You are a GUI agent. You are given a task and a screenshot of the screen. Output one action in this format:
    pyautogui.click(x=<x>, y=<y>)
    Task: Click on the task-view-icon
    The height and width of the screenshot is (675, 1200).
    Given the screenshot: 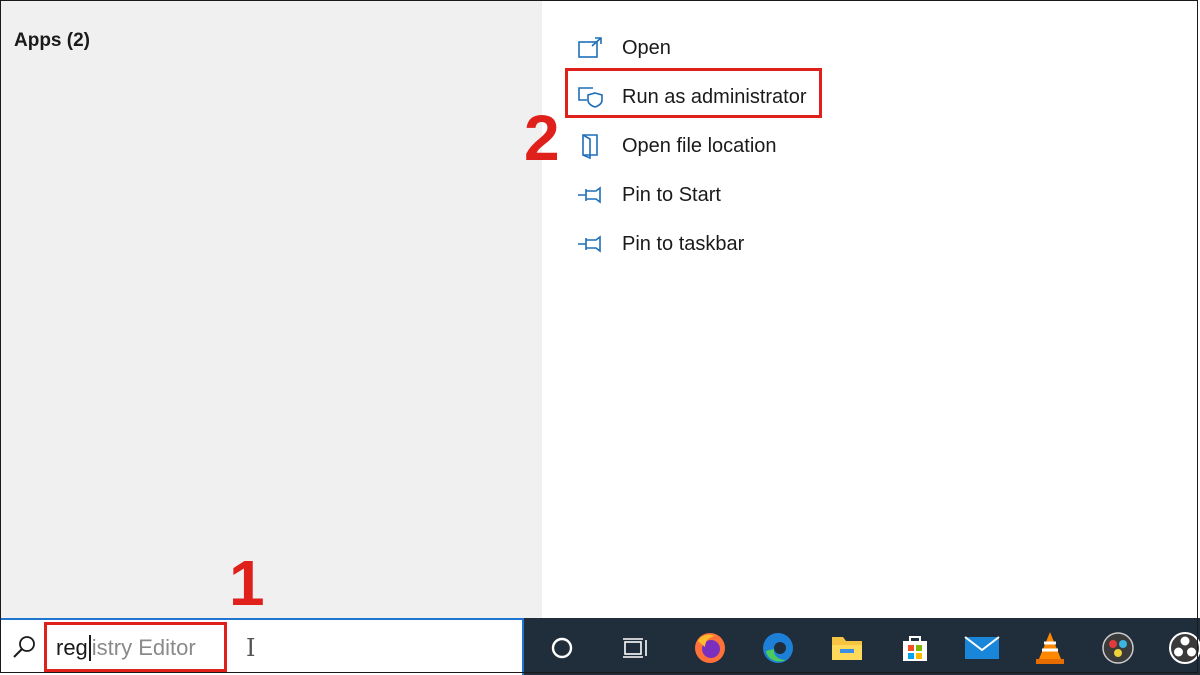 What is the action you would take?
    pyautogui.click(x=636, y=648)
    